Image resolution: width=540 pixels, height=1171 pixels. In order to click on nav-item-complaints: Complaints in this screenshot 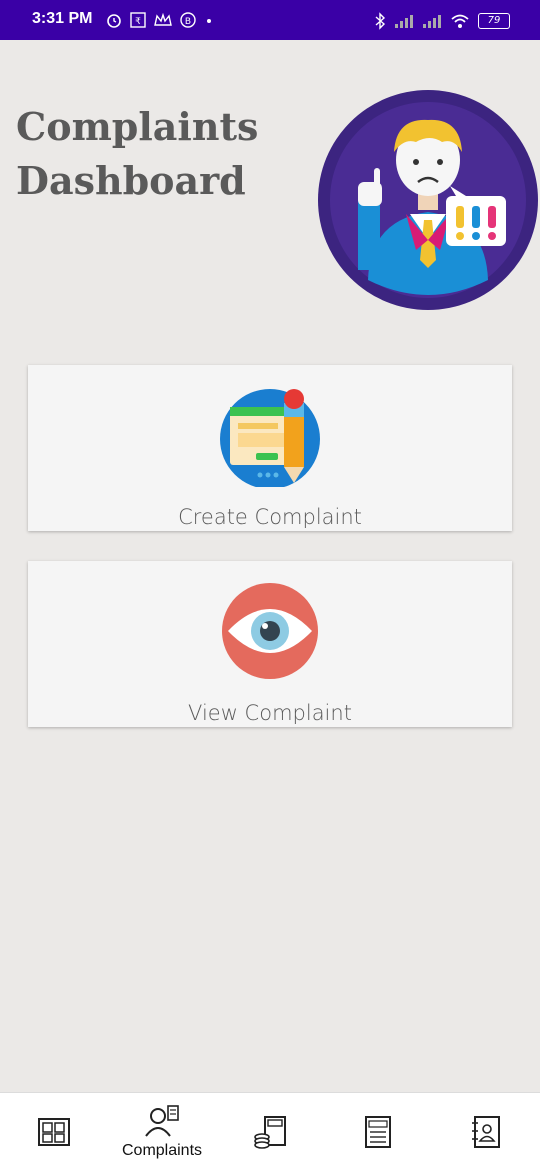, I will do `click(162, 1132)`.